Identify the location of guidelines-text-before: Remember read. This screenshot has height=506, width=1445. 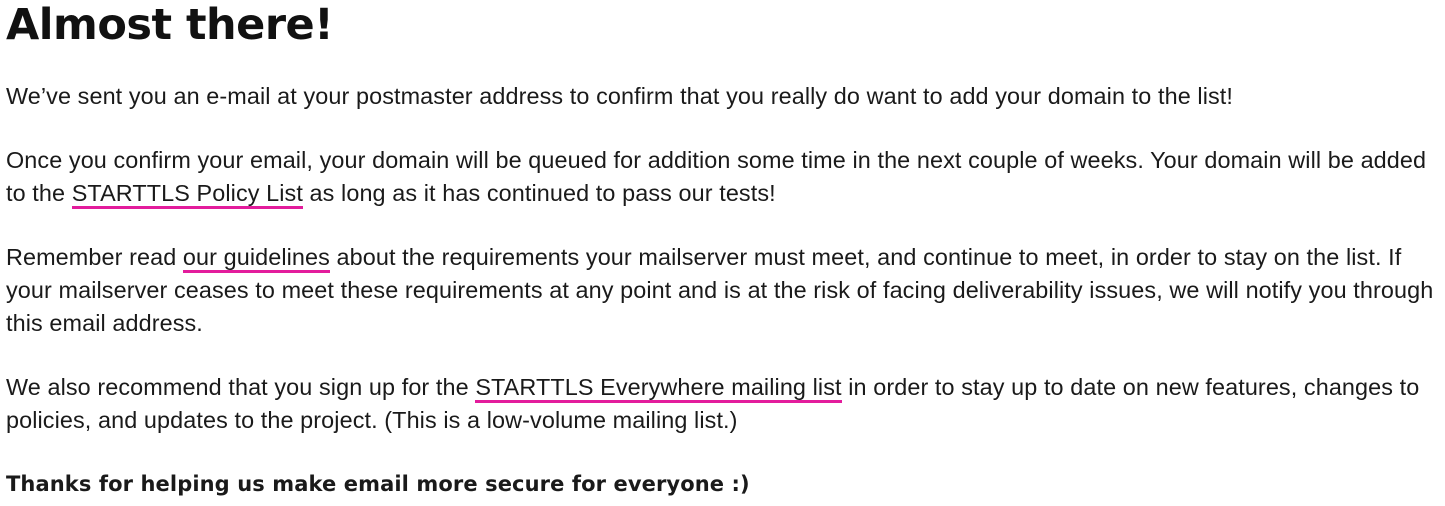
(94, 257).